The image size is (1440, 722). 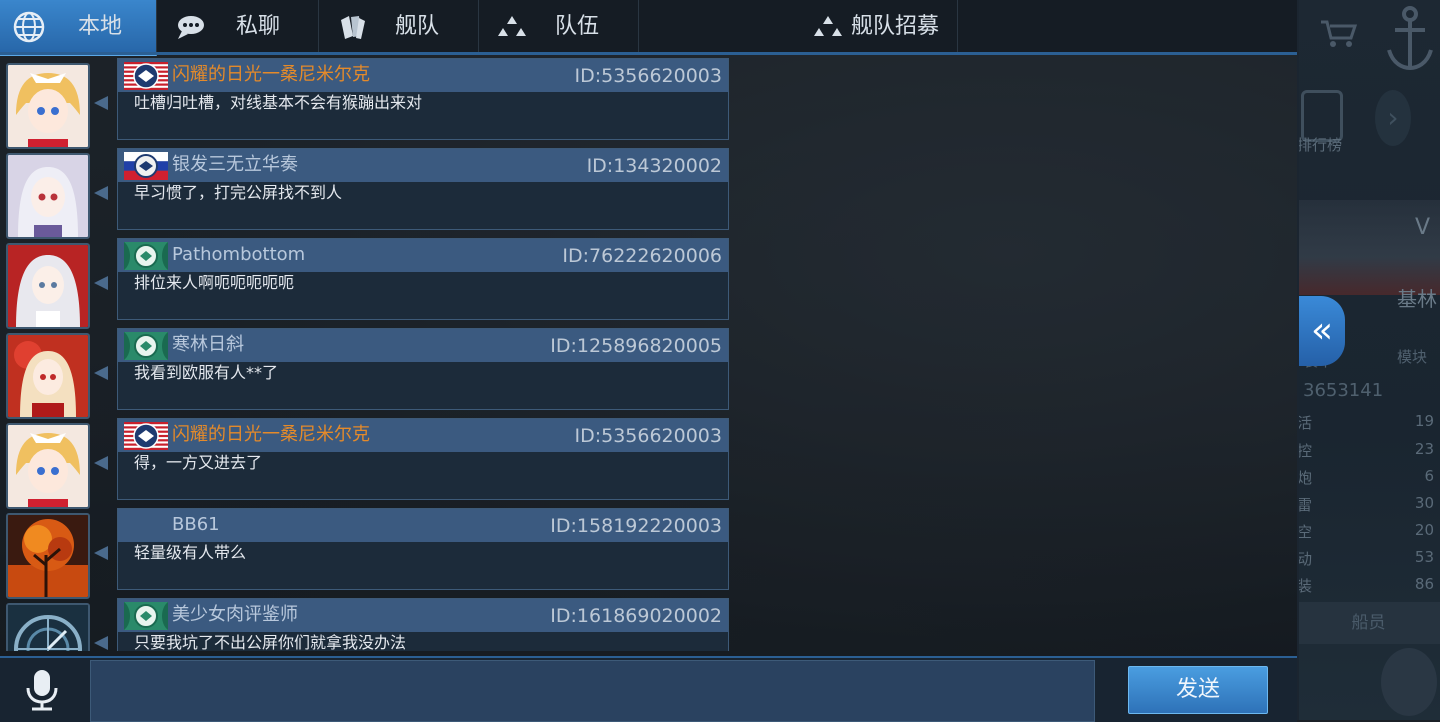 I want to click on message-text: 轻量级有人带么, so click(x=190, y=552).